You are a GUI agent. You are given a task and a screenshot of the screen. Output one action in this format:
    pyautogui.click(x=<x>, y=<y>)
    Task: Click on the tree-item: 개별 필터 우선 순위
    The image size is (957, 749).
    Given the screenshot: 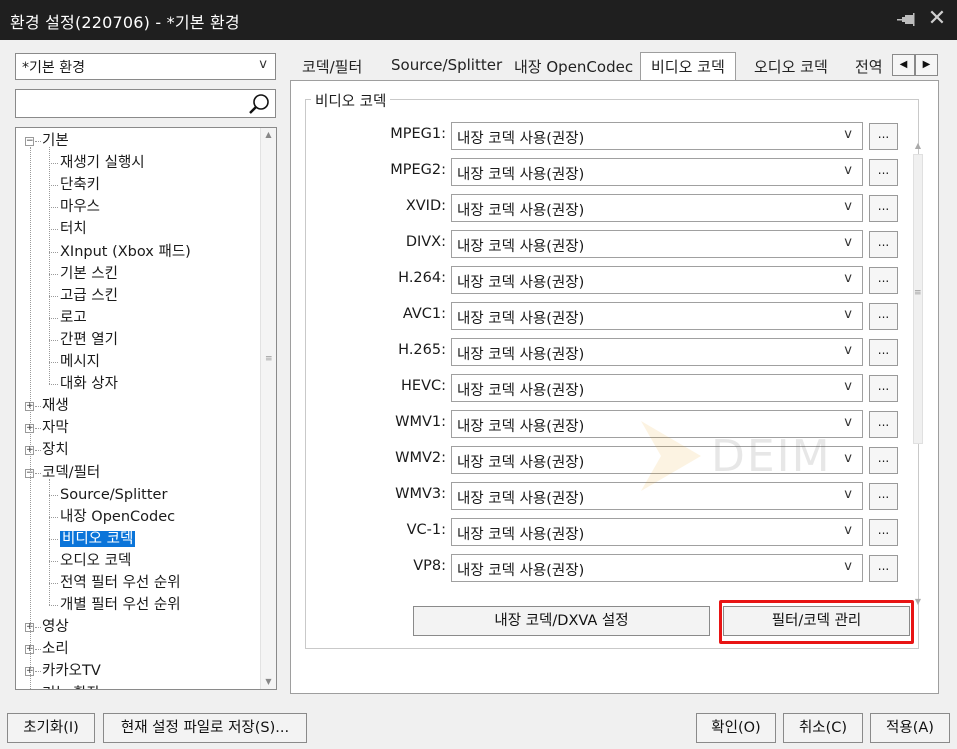 What is the action you would take?
    pyautogui.click(x=120, y=605)
    